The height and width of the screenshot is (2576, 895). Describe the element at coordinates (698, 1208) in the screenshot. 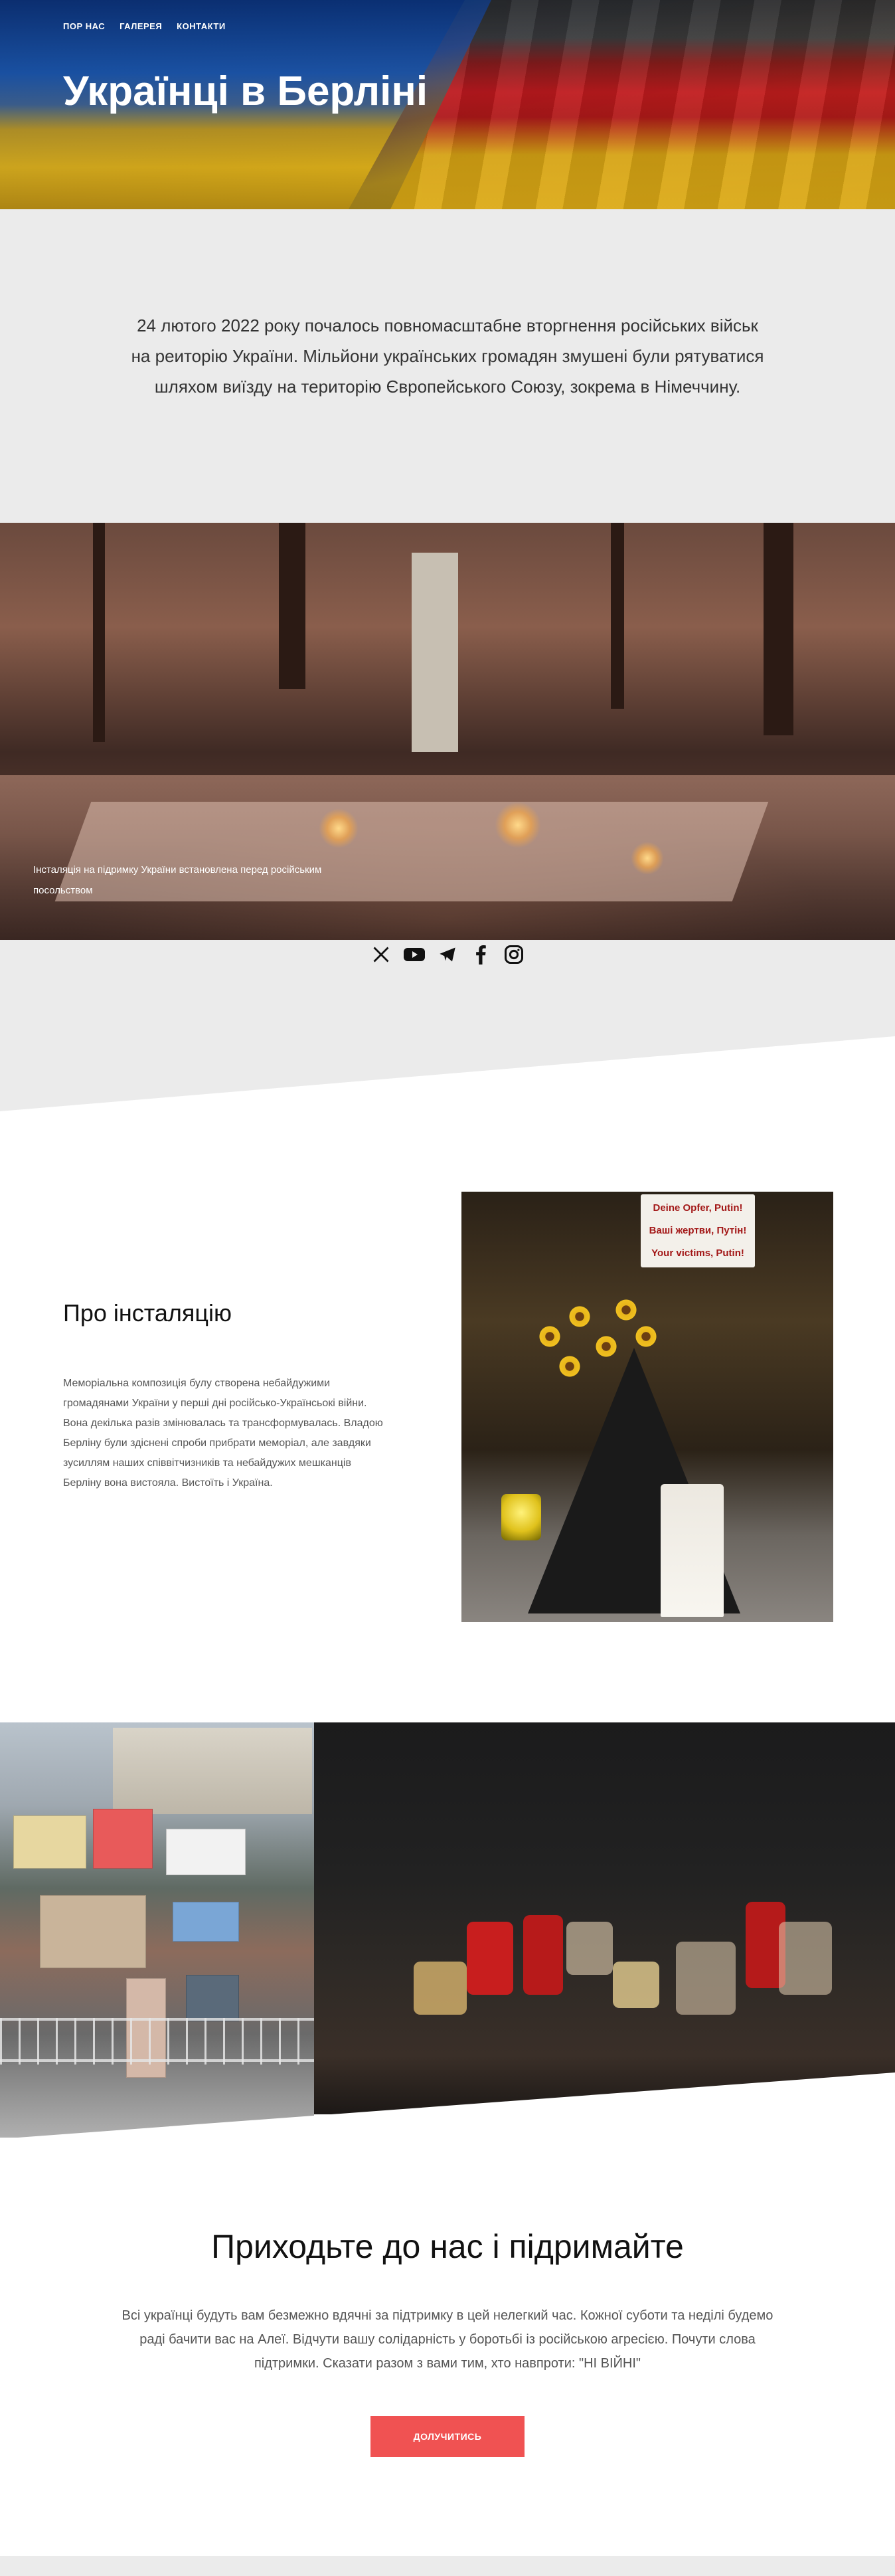

I see `sign-line: Deine Opfer, Putin!` at that location.